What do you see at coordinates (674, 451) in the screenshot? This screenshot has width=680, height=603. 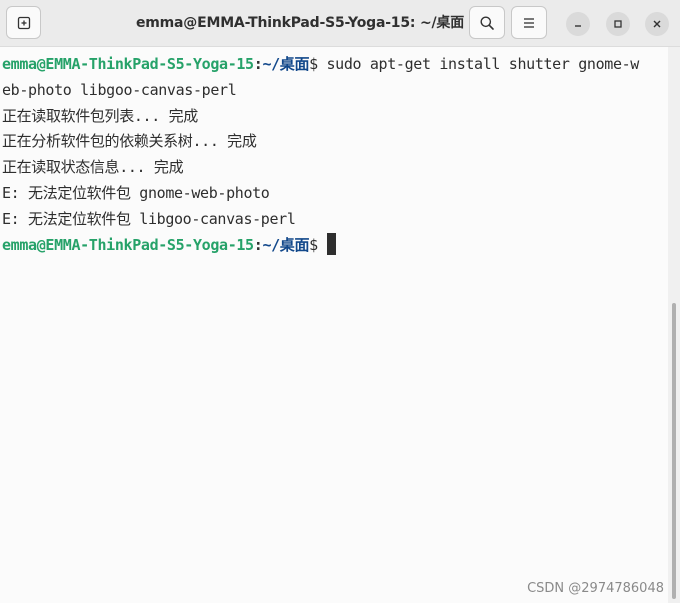 I see `scrollbar-thumb` at bounding box center [674, 451].